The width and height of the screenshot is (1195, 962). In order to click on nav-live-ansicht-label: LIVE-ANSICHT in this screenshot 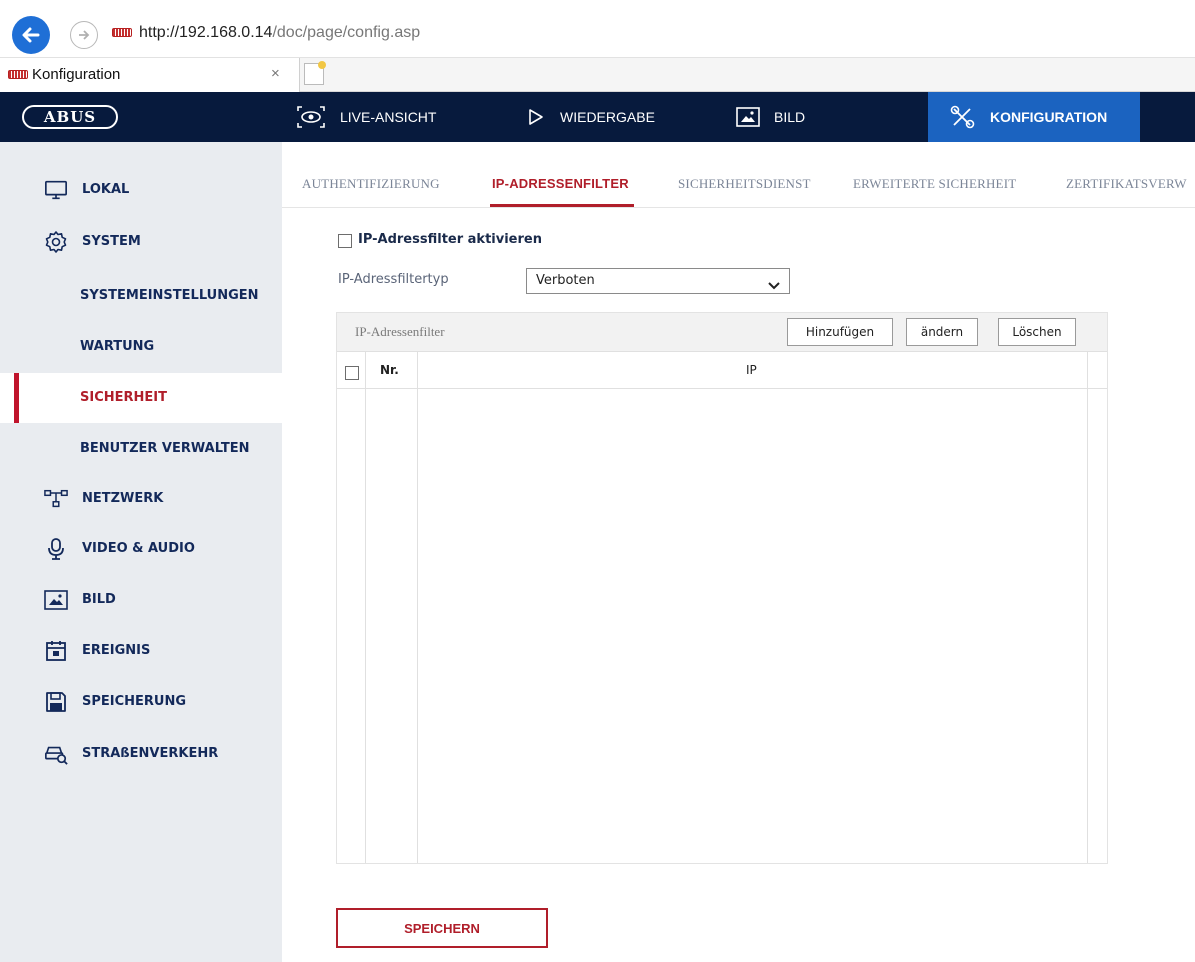, I will do `click(388, 117)`.